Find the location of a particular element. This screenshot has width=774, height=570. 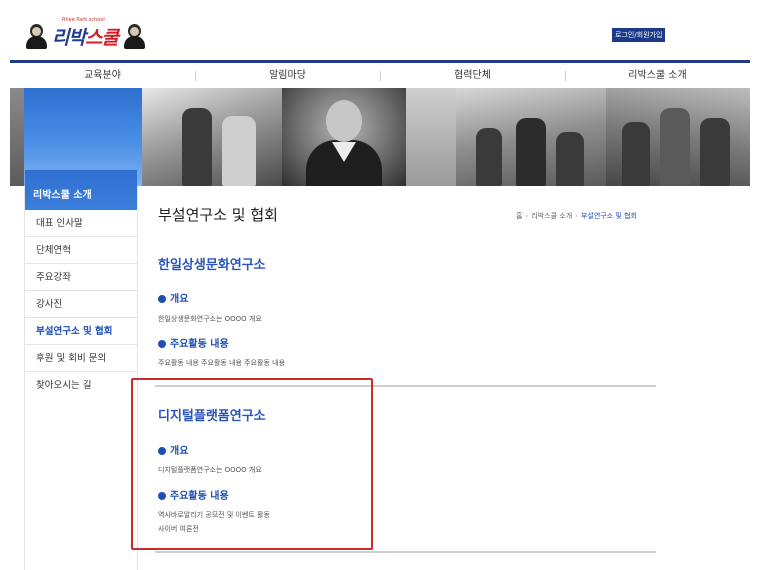

site-logo: Rhee Park school 리박스쿨 is located at coordinates (85, 33).